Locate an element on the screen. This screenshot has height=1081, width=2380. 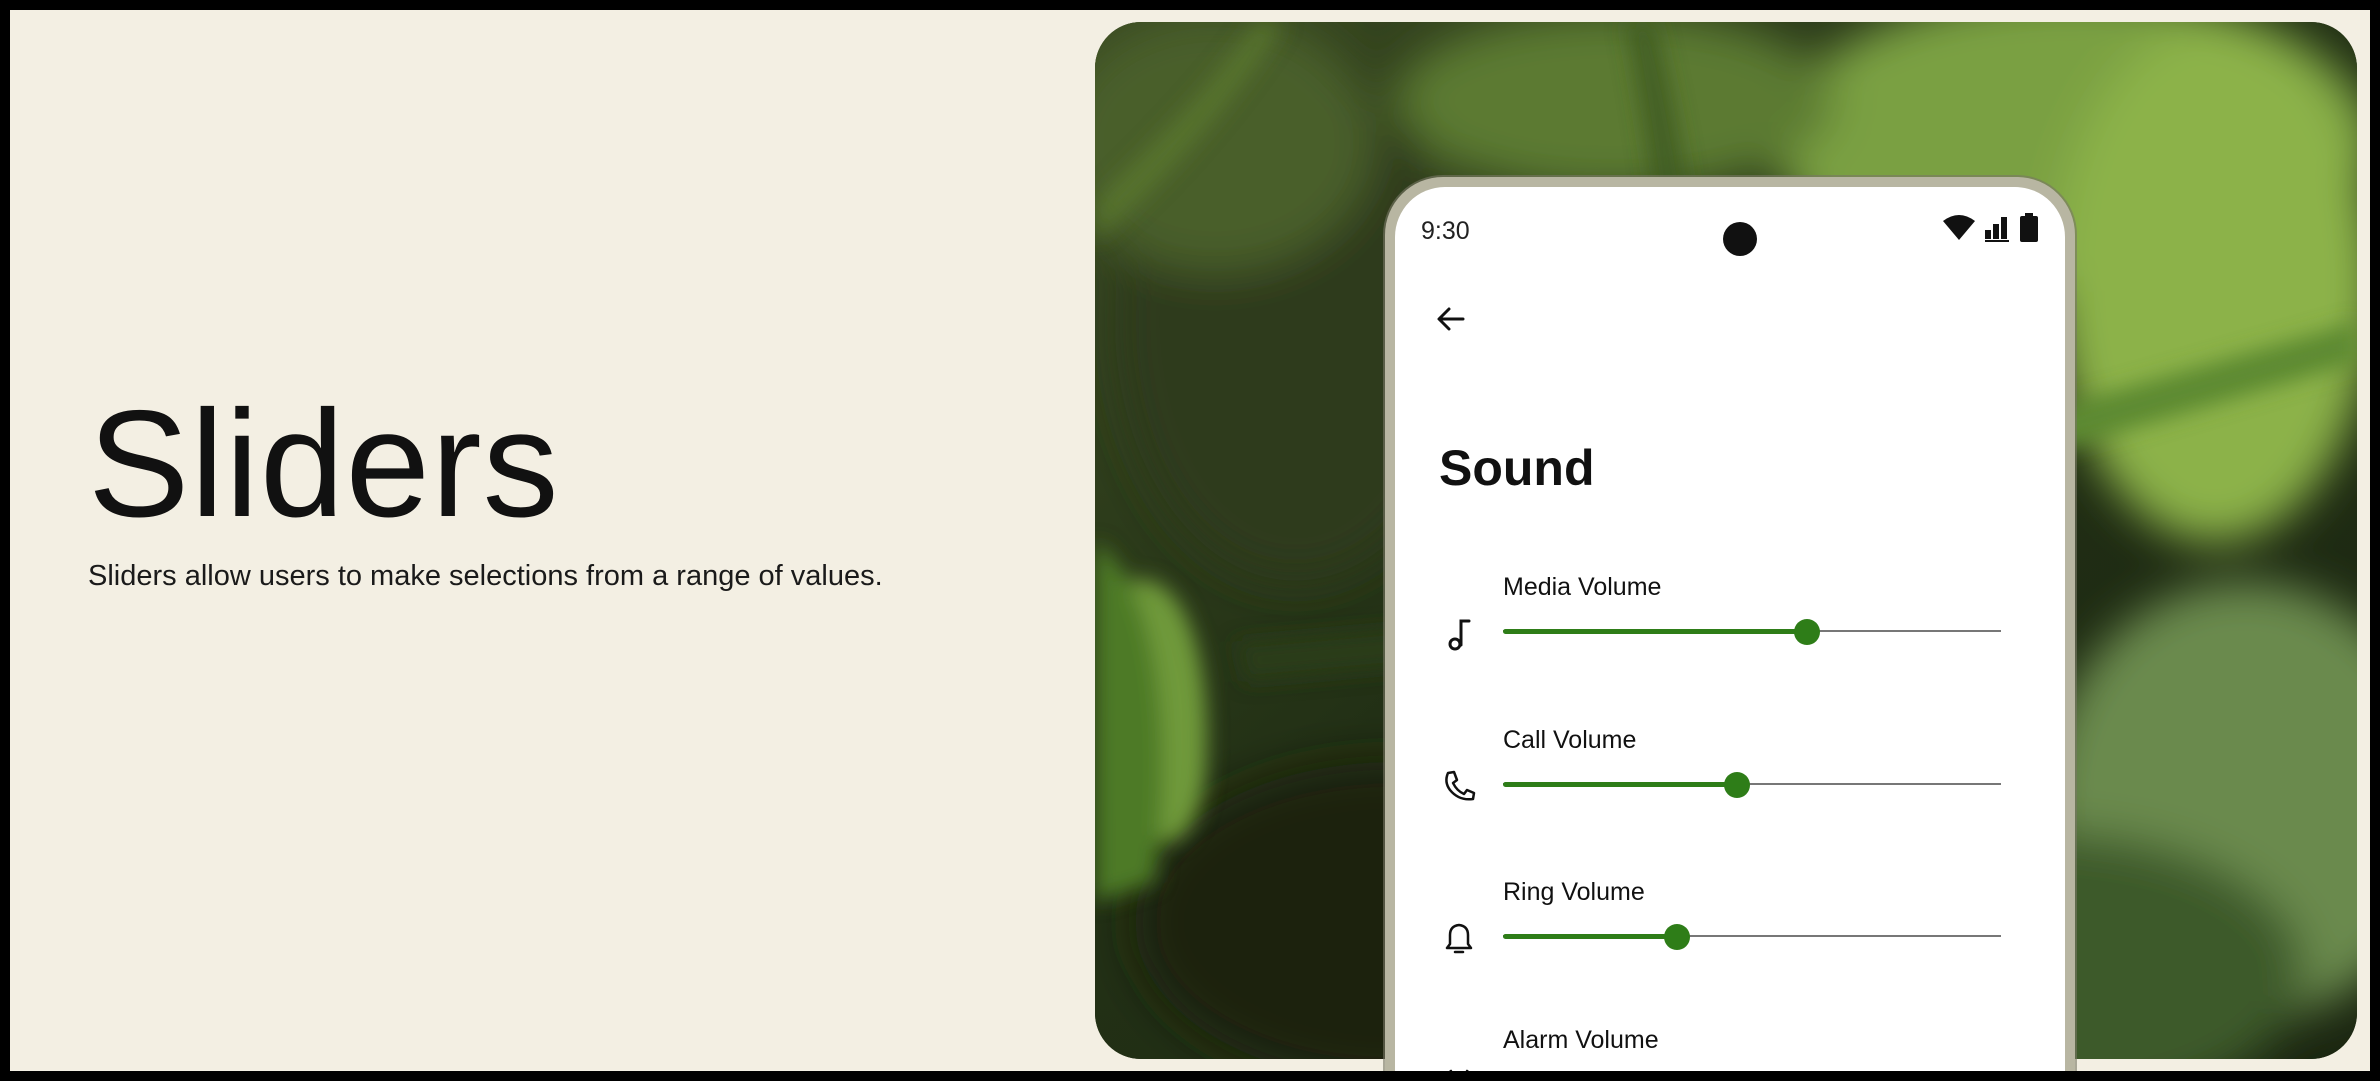
battery-icon is located at coordinates (2029, 227).